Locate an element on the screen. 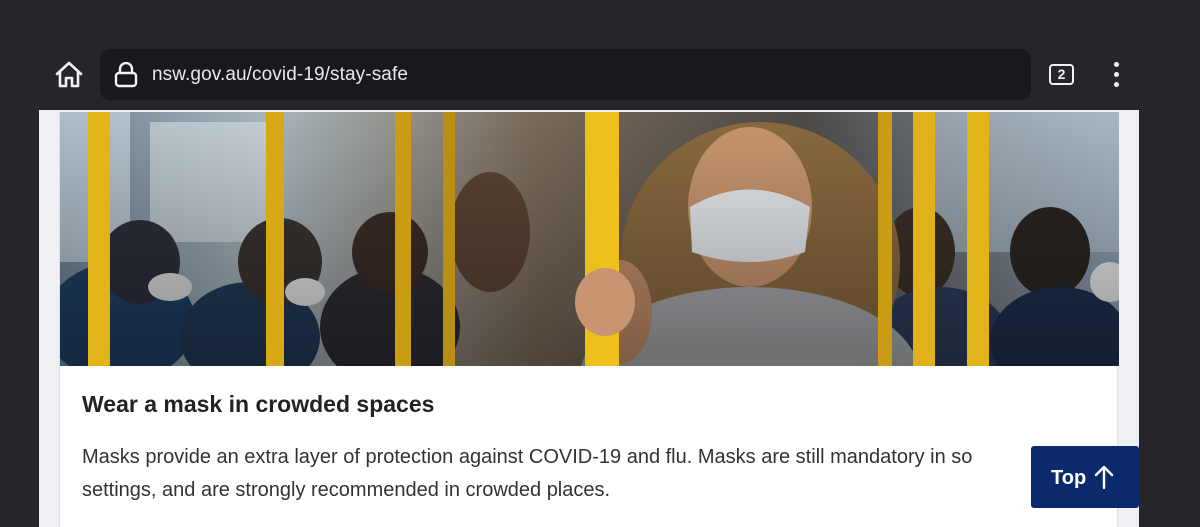 This screenshot has height=527, width=1200. tab-count: 2 is located at coordinates (1061, 74).